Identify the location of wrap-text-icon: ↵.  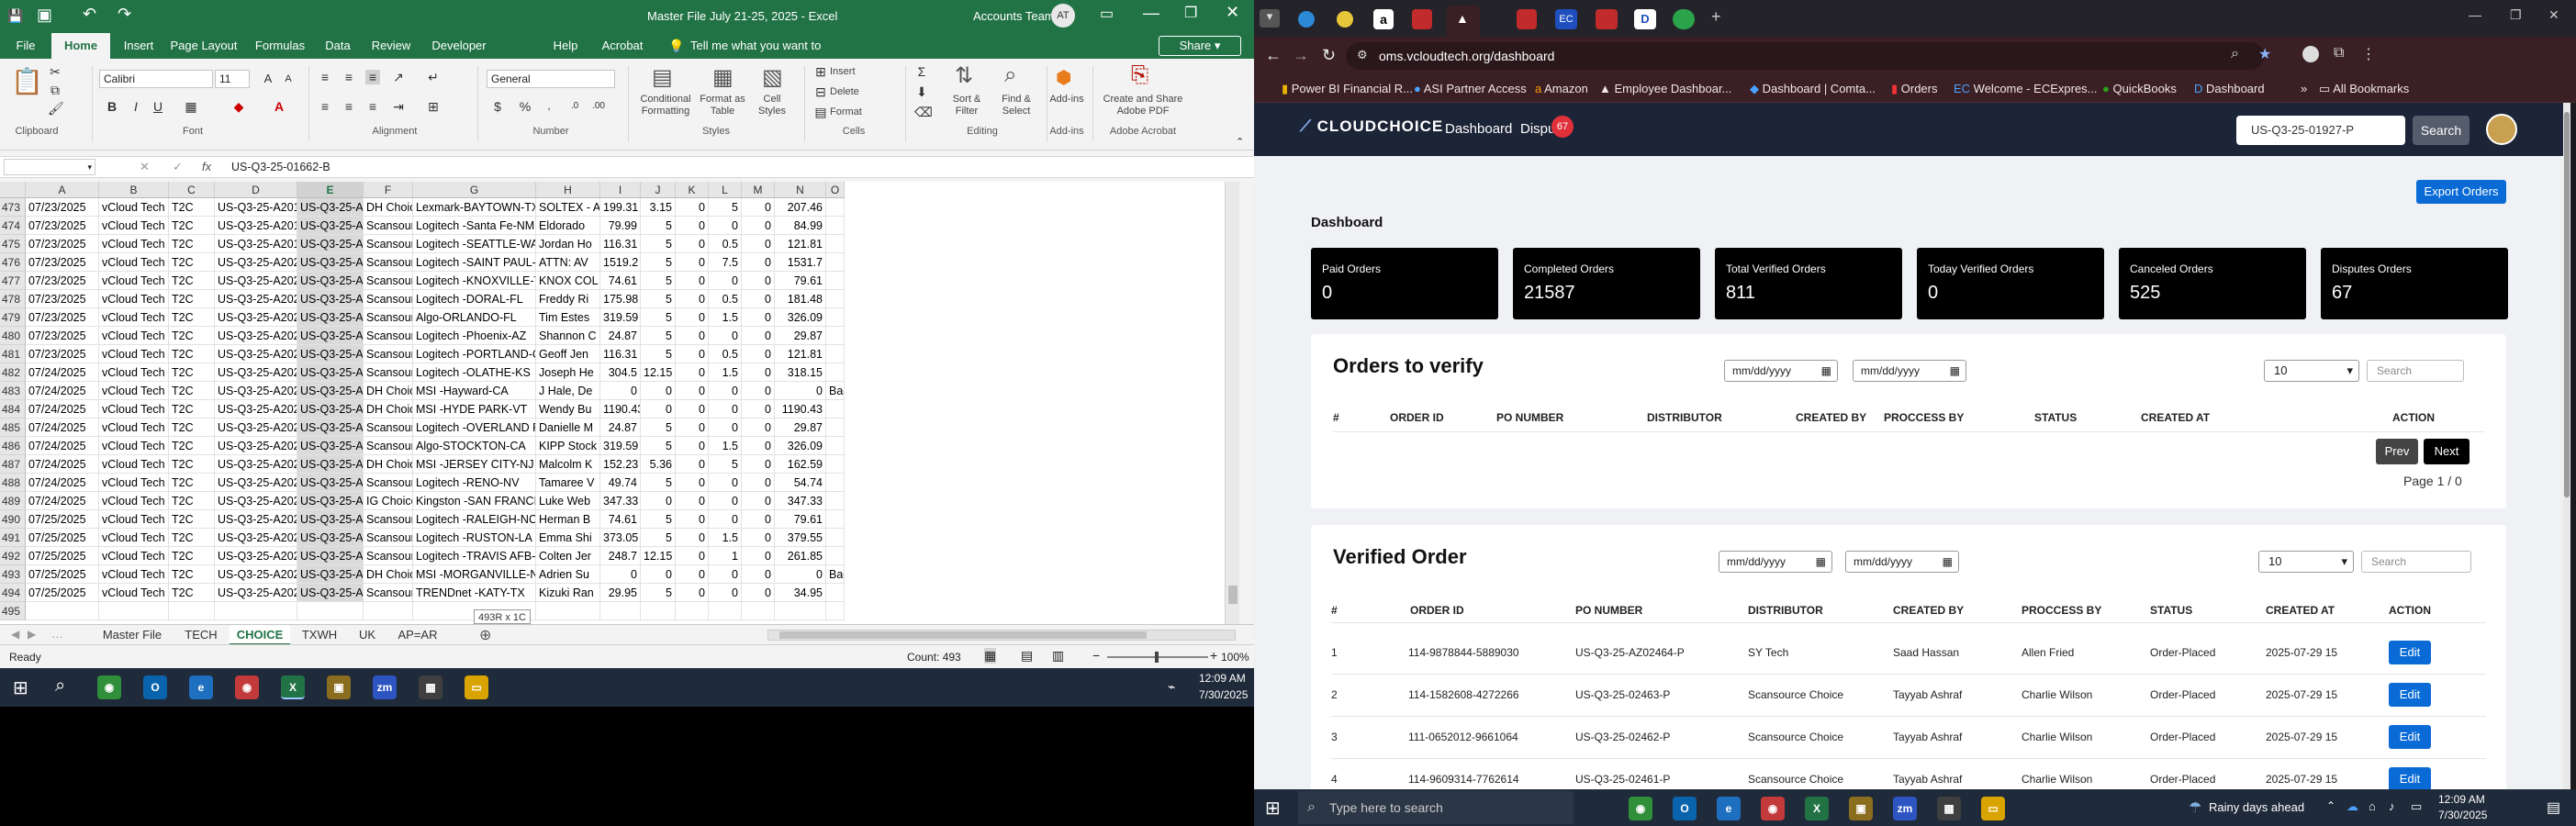
(433, 77).